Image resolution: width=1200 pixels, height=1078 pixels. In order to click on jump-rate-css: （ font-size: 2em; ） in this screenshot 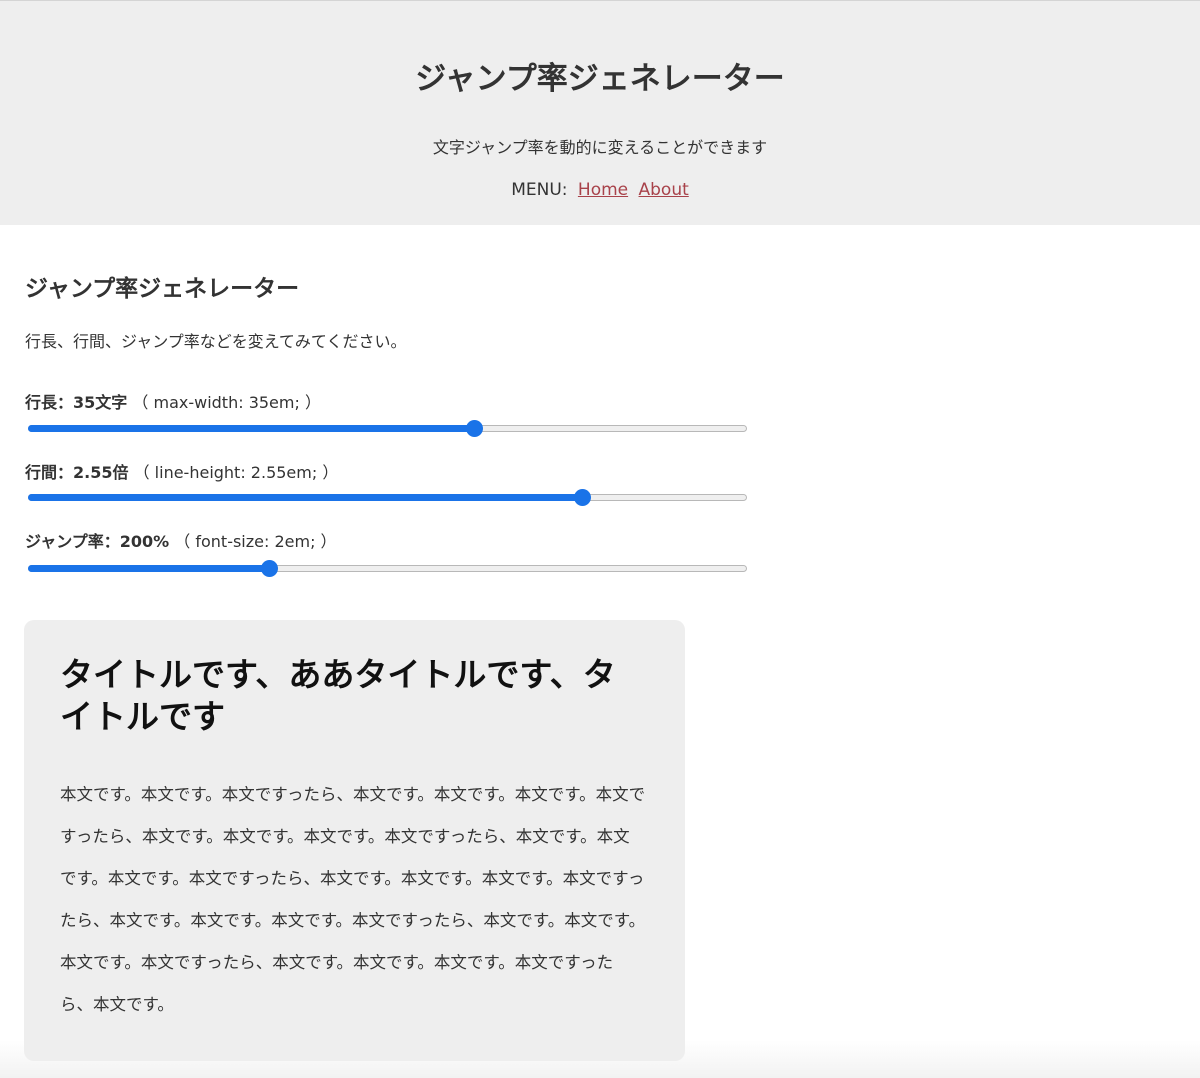, I will do `click(255, 541)`.